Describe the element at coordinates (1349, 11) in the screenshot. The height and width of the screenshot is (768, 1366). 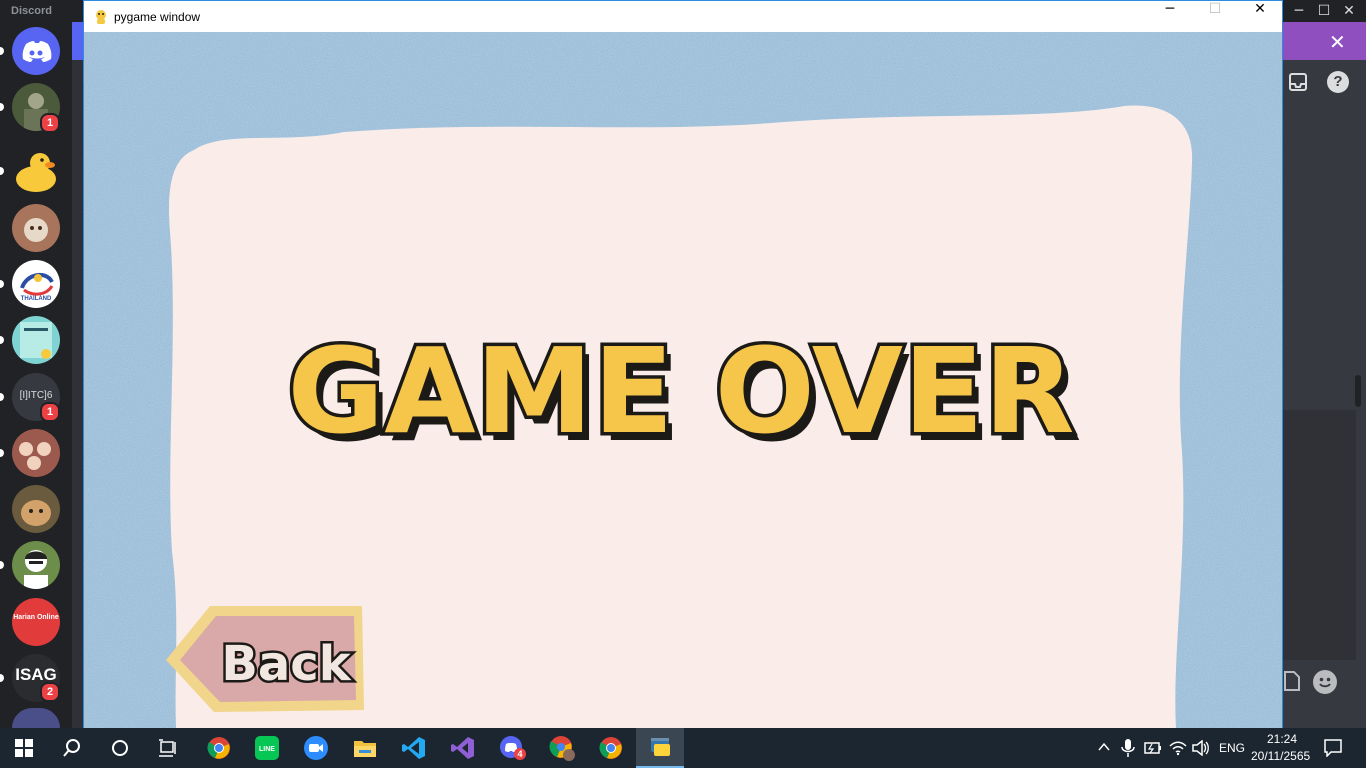
I see `discord-close-icon: ✕` at that location.